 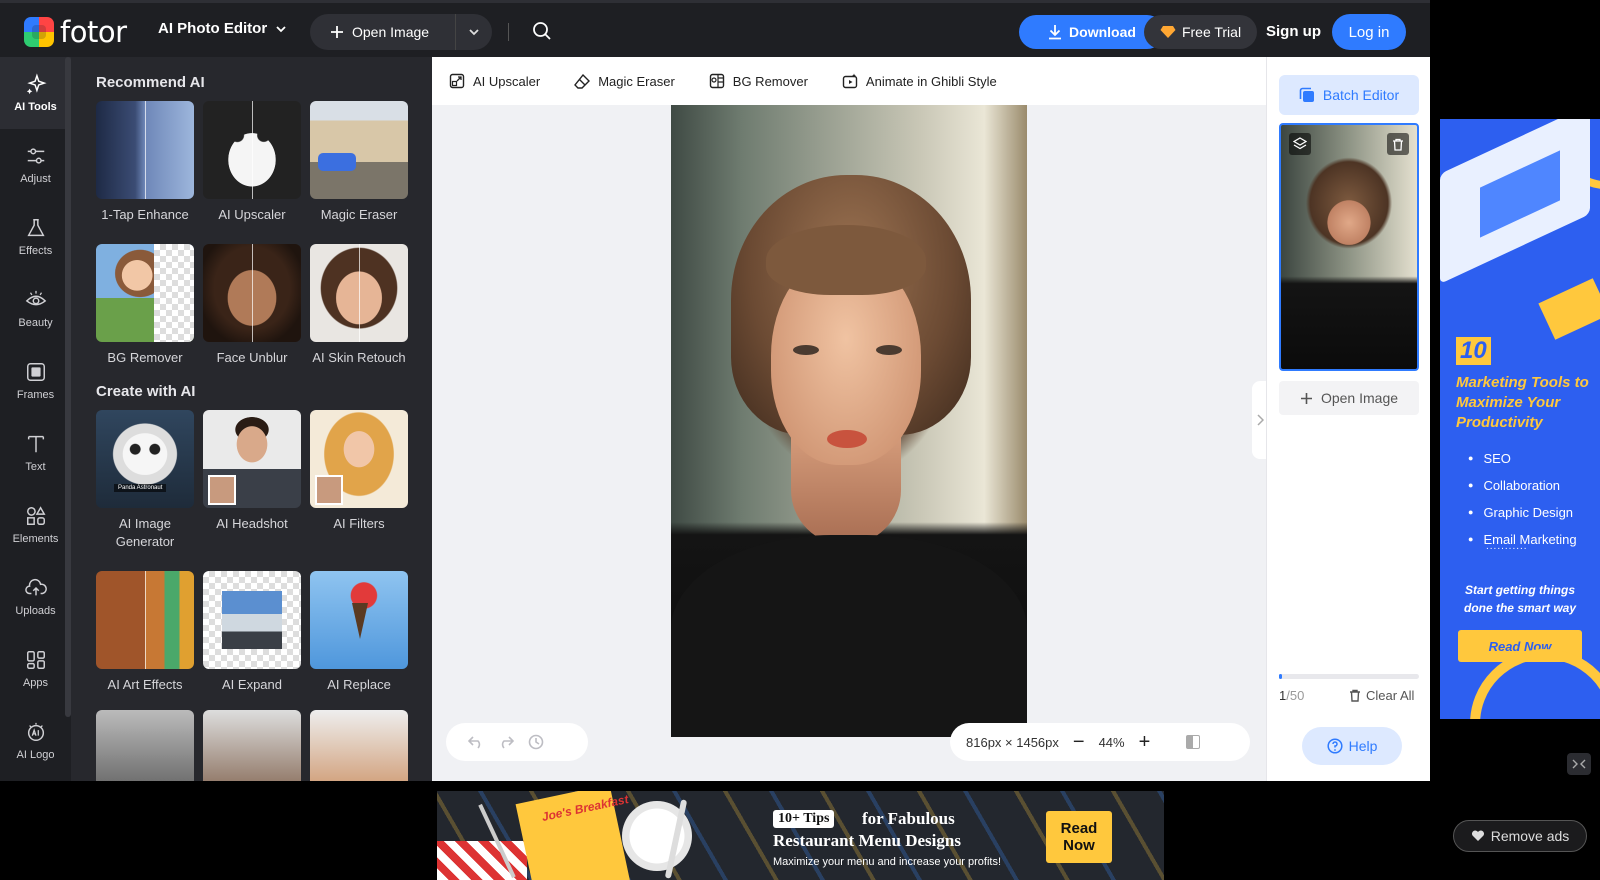 What do you see at coordinates (1369, 32) in the screenshot?
I see `log-in-button: Log in` at bounding box center [1369, 32].